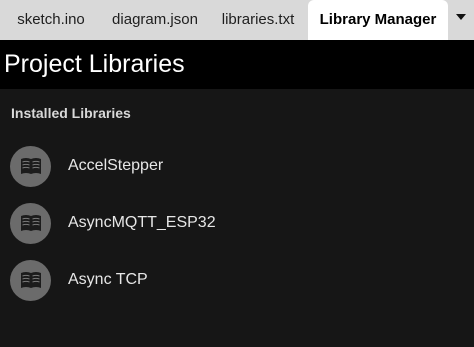 This screenshot has height=347, width=474. What do you see at coordinates (461, 17) in the screenshot?
I see `caret-down-icon` at bounding box center [461, 17].